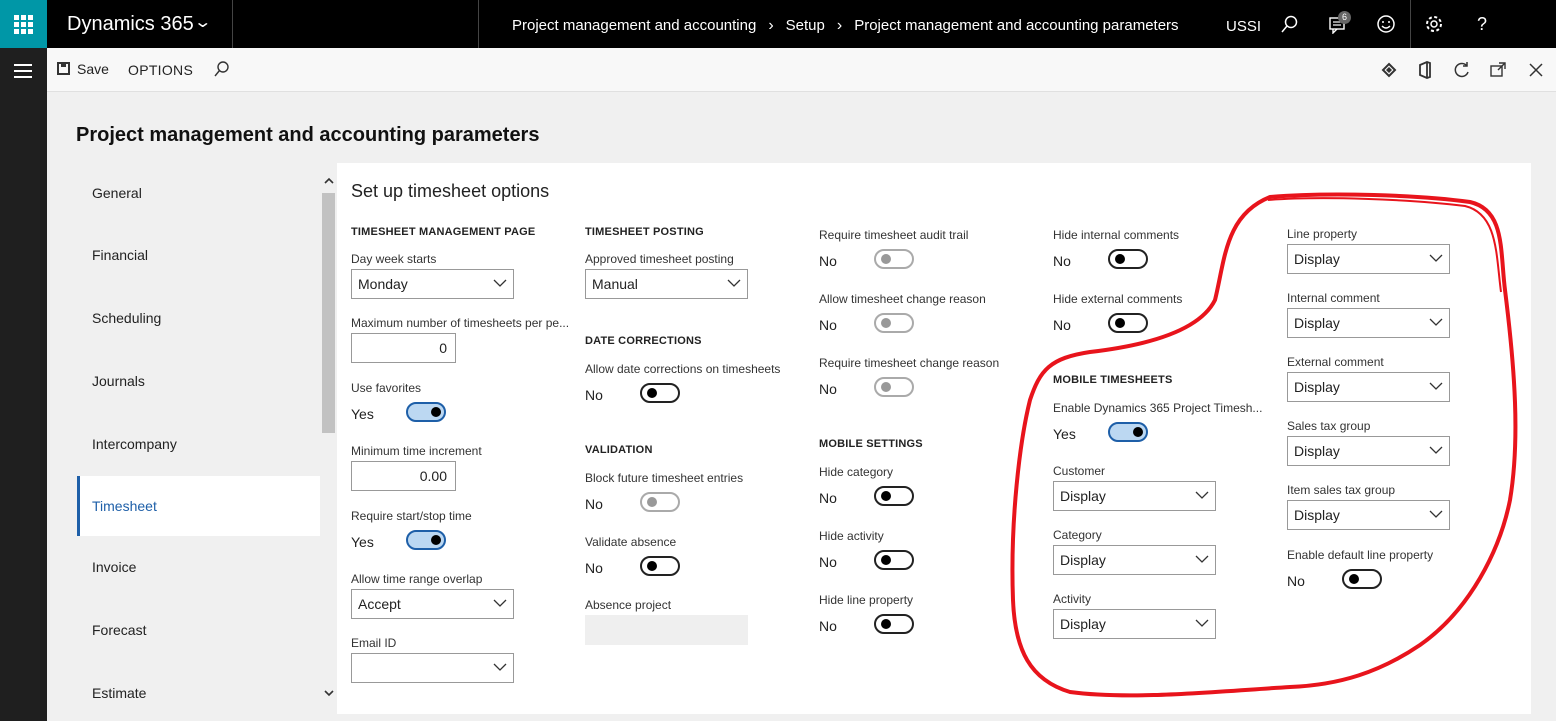 Image resolution: width=1556 pixels, height=721 pixels. I want to click on field-label: Approved timesheet posting, so click(659, 259).